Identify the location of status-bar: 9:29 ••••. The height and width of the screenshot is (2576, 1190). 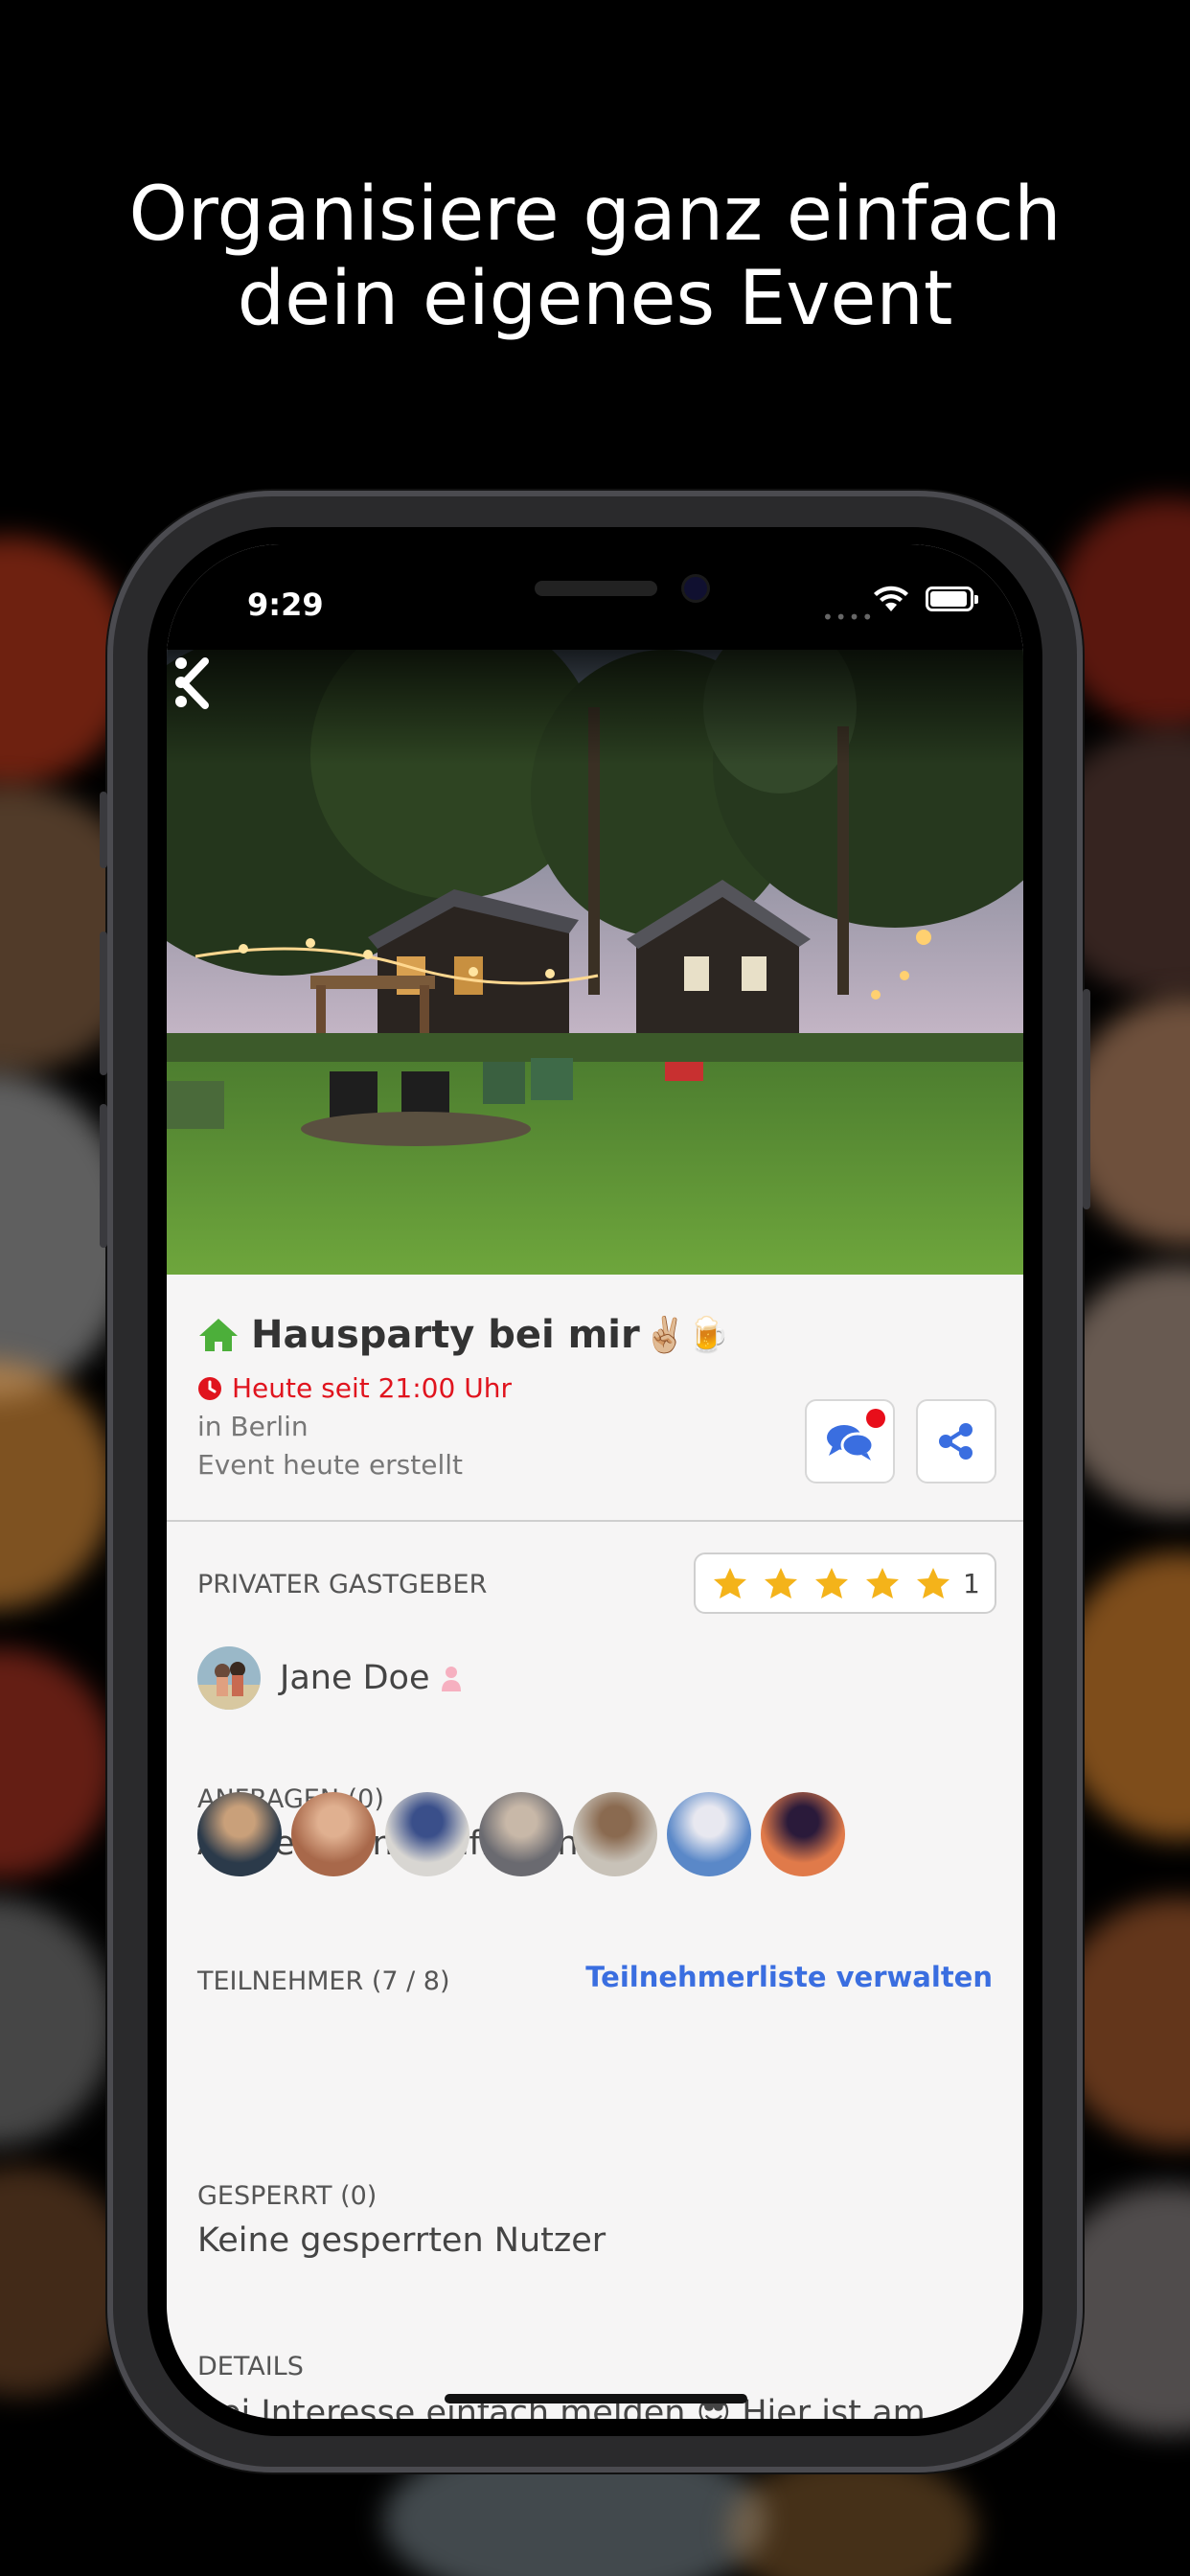
(595, 597).